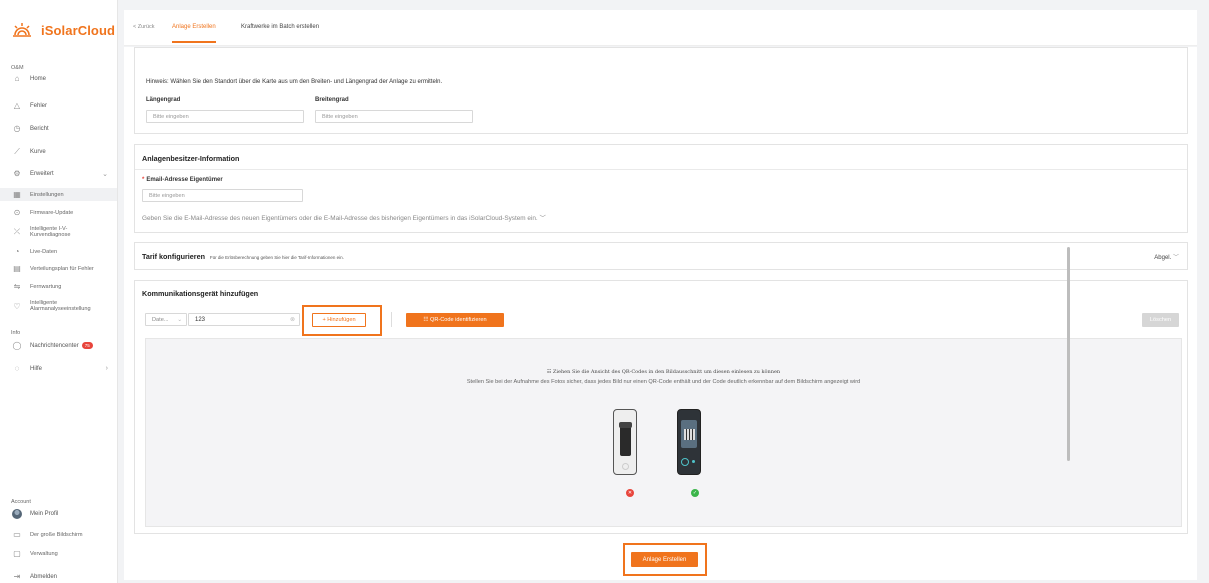 Image resolution: width=1209 pixels, height=583 pixels. I want to click on longitude-input: Bitte eingeben, so click(225, 116).